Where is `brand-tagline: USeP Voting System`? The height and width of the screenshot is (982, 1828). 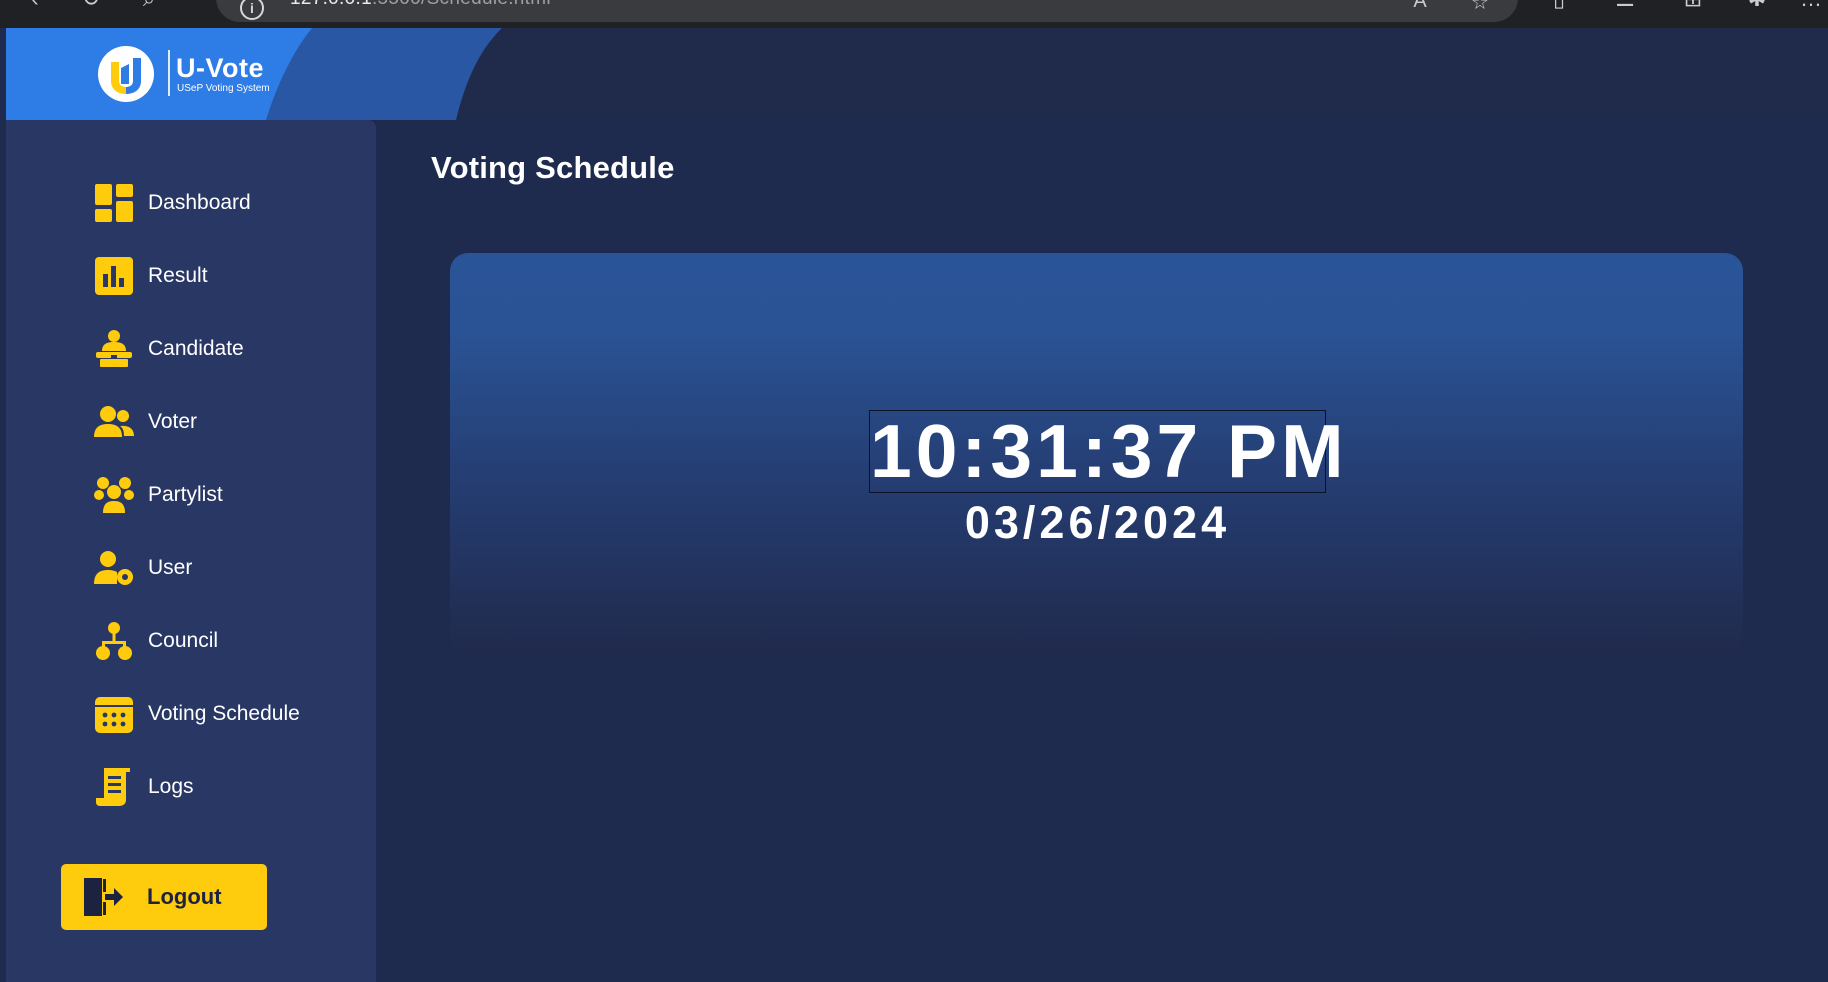
brand-tagline: USeP Voting System is located at coordinates (223, 88).